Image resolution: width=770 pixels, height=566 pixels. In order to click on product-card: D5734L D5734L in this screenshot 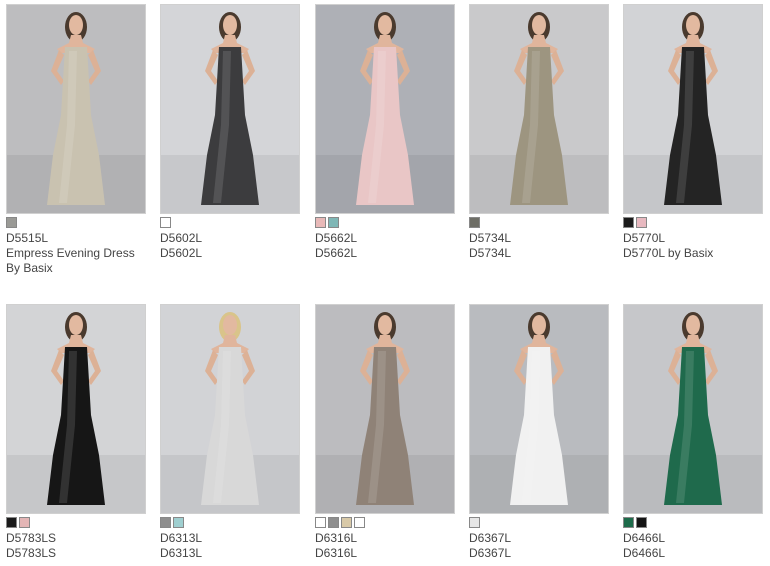, I will do `click(539, 132)`.